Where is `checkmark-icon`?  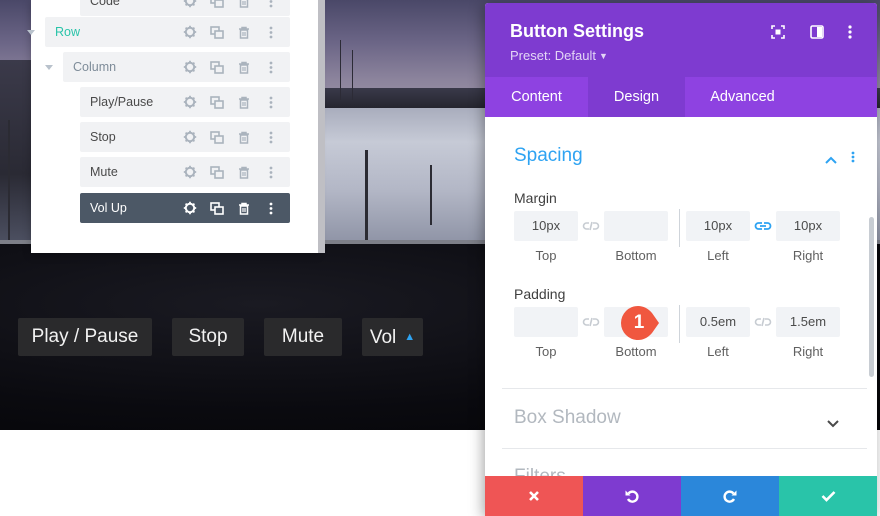 checkmark-icon is located at coordinates (828, 496).